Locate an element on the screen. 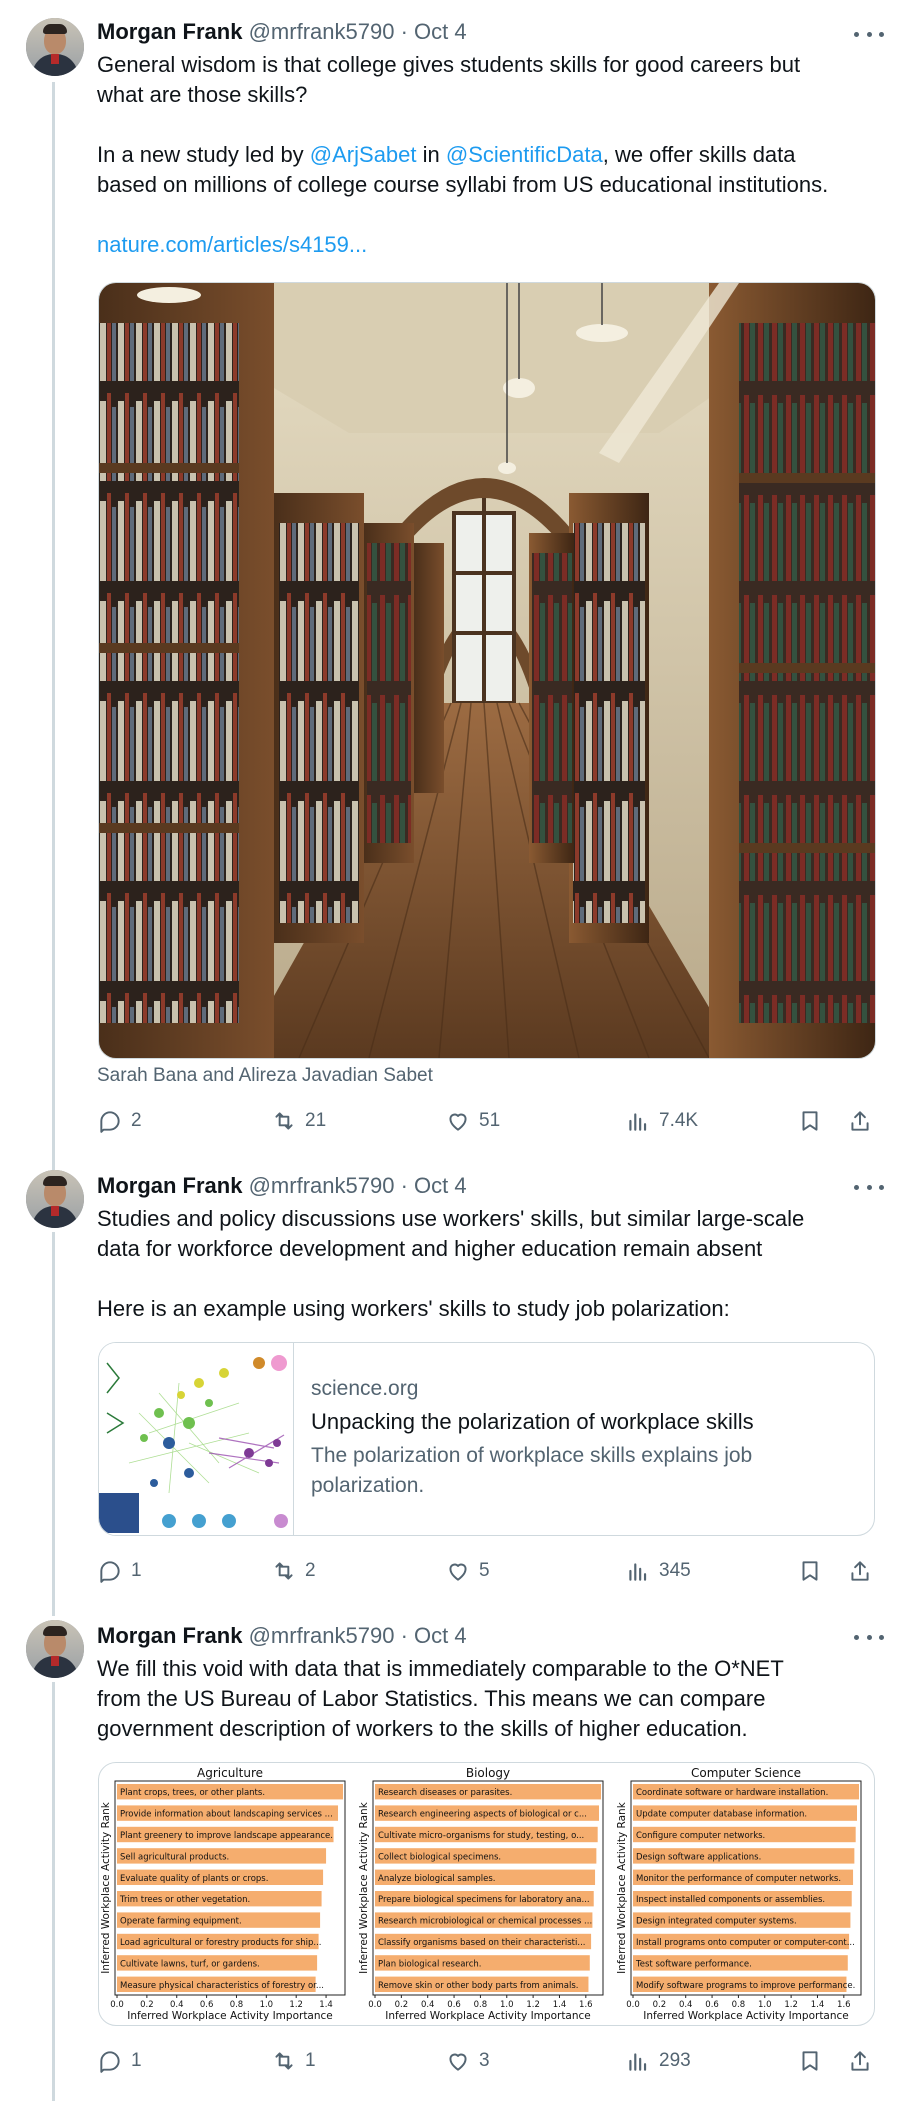 The width and height of the screenshot is (898, 2101). chart-title: Computer Science is located at coordinates (746, 1773).